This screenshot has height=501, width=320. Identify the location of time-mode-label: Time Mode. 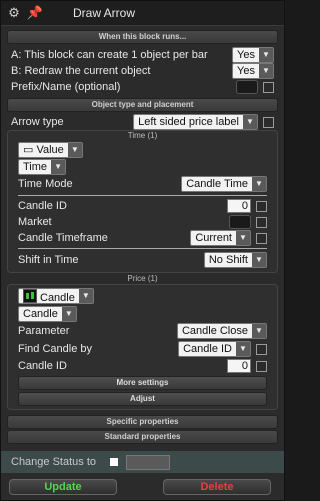
(45, 184).